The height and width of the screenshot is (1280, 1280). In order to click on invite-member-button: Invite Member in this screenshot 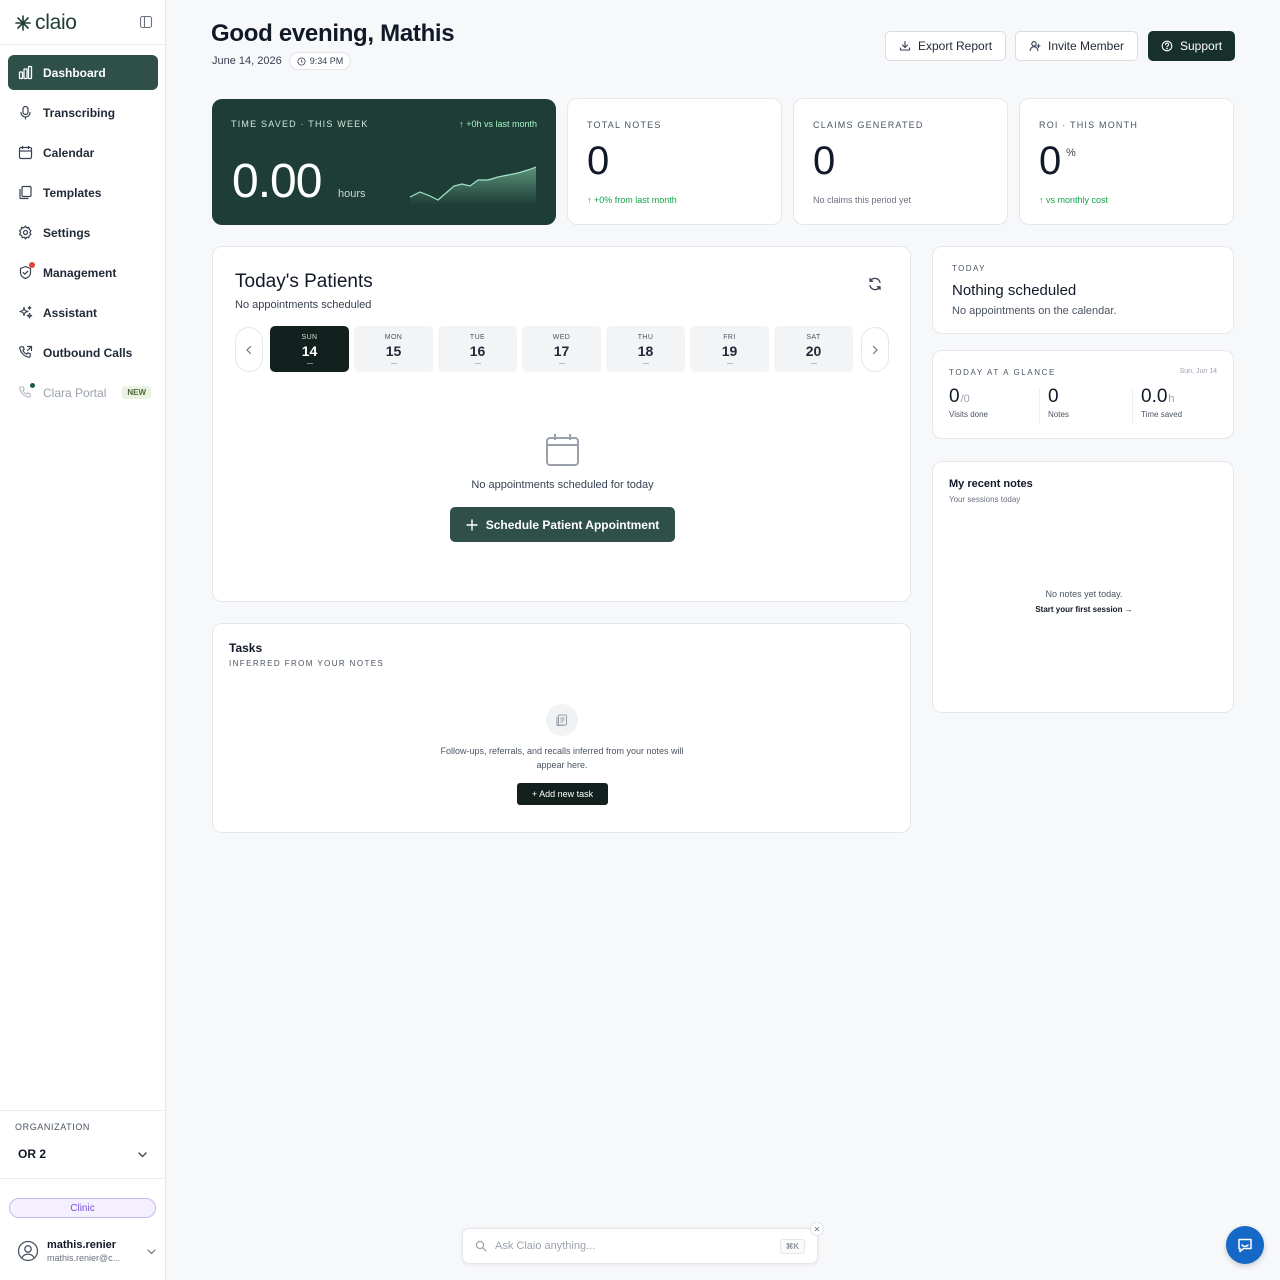, I will do `click(1077, 46)`.